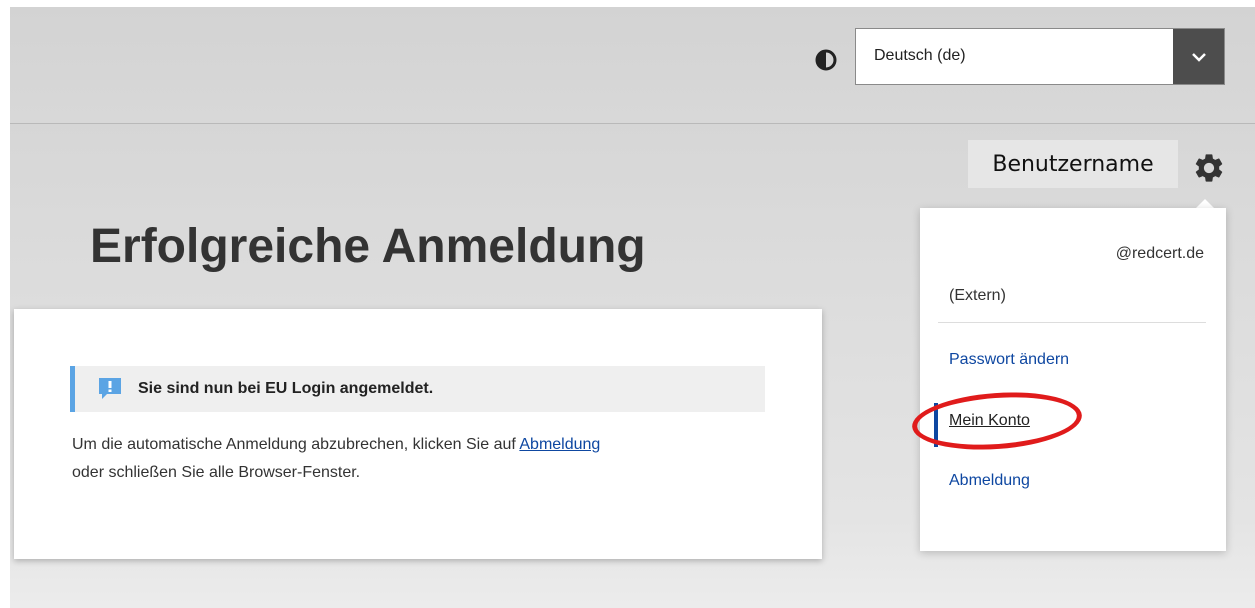 The height and width of the screenshot is (608, 1255). I want to click on language-value: Deutsch (de), so click(920, 55).